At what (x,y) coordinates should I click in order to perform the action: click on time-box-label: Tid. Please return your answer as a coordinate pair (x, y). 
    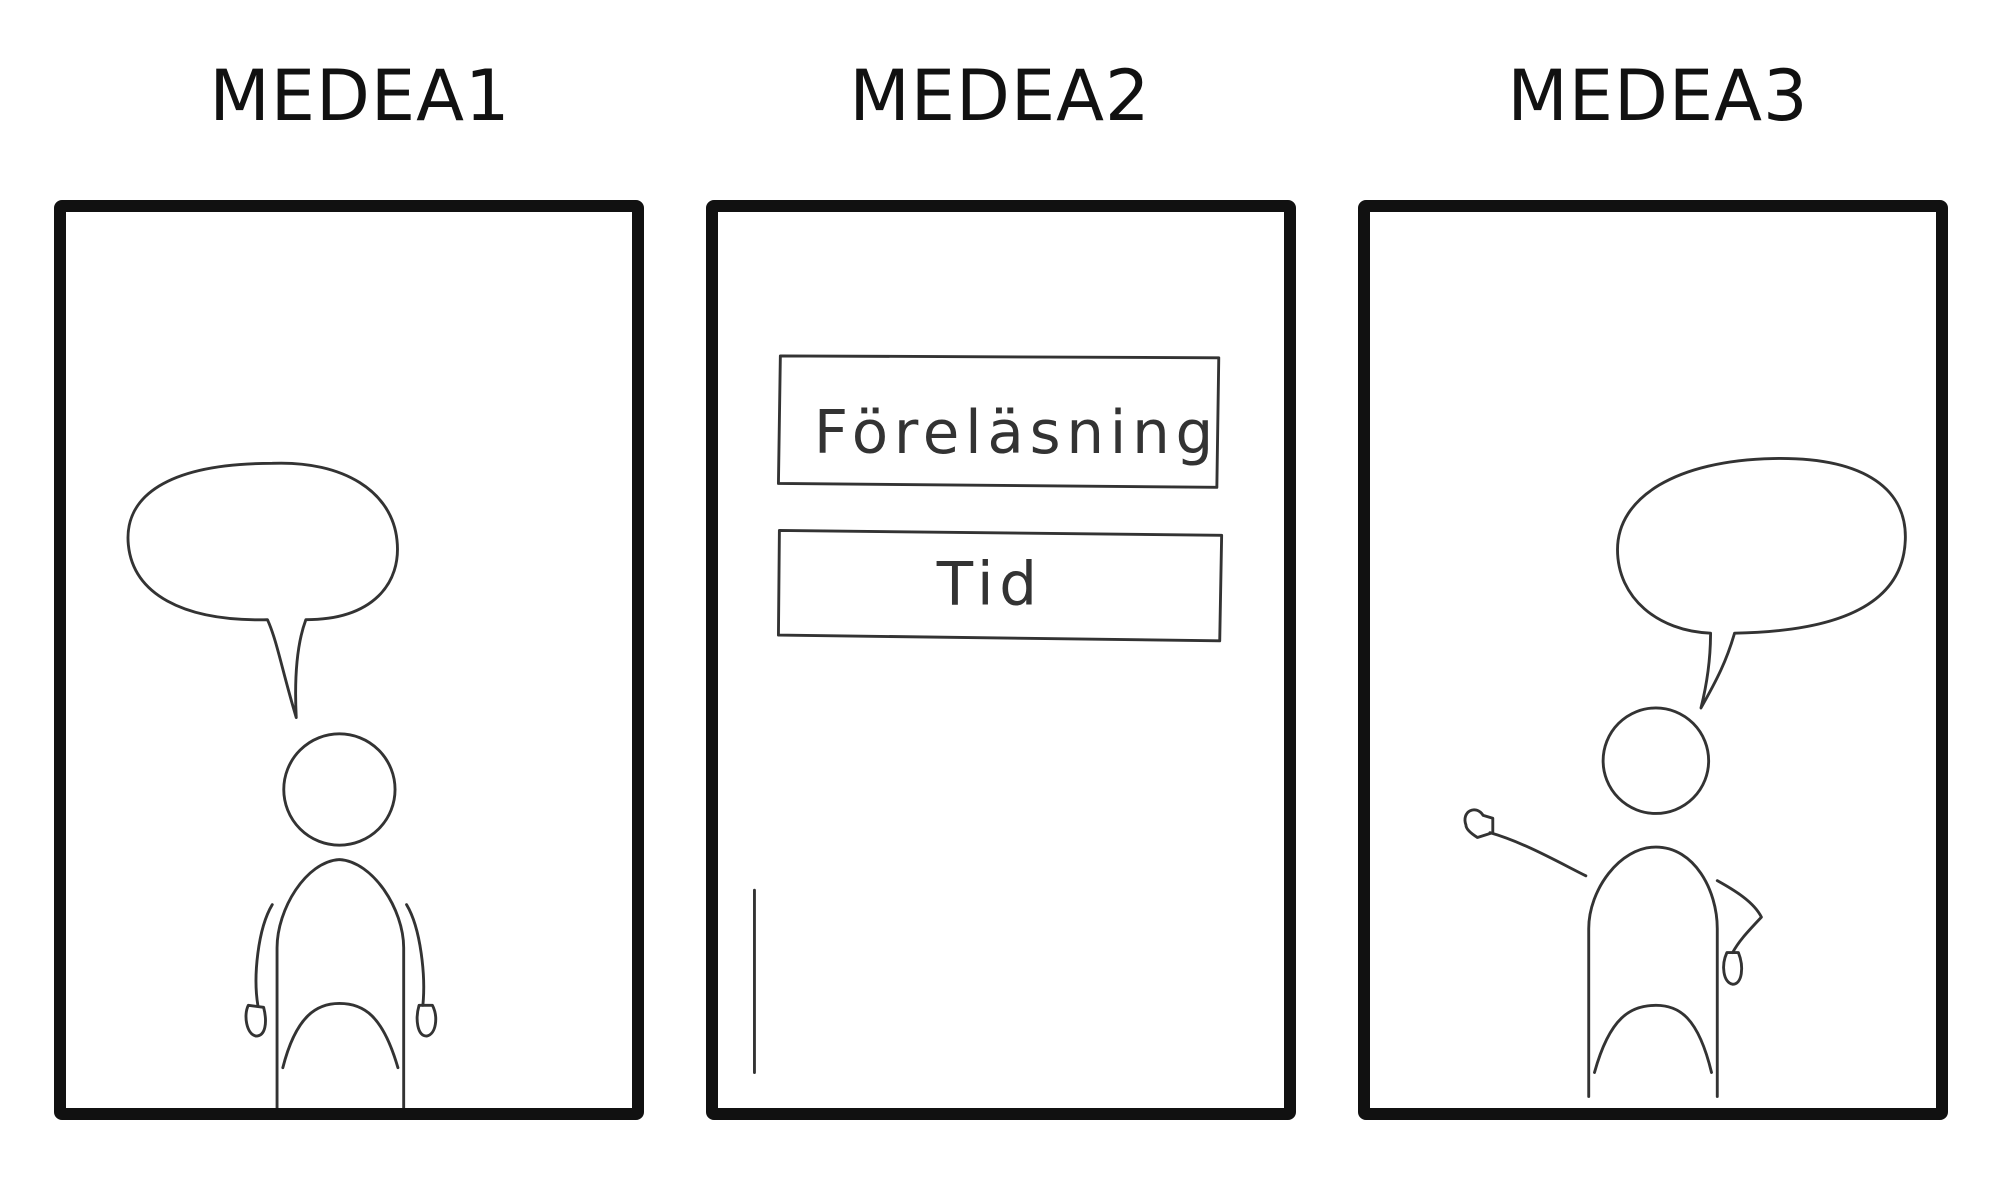
    Looking at the image, I should click on (989, 584).